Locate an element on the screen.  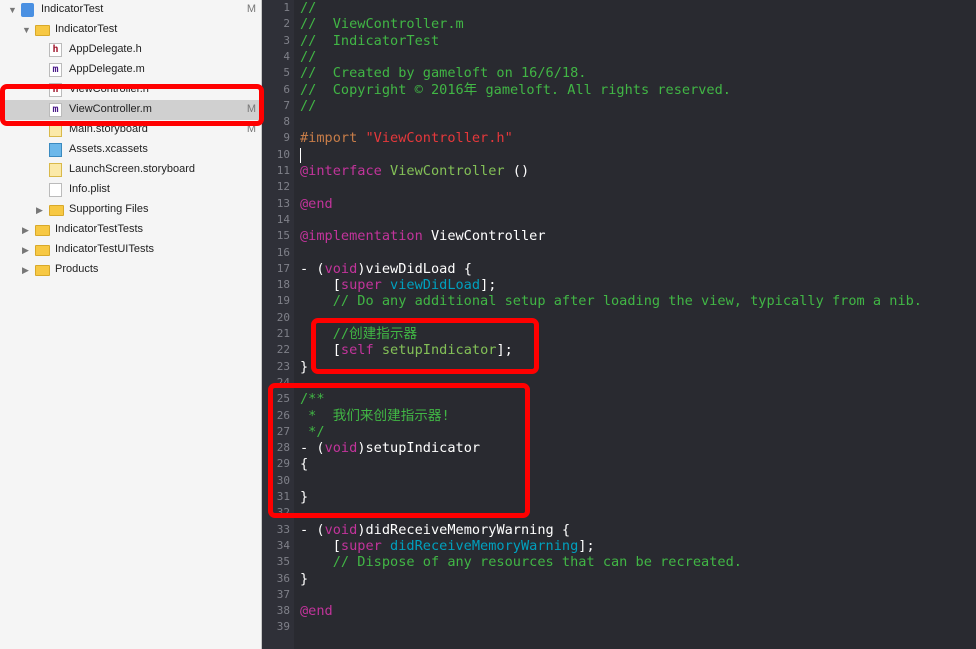
code-token: void is located at coordinates (341, 268).